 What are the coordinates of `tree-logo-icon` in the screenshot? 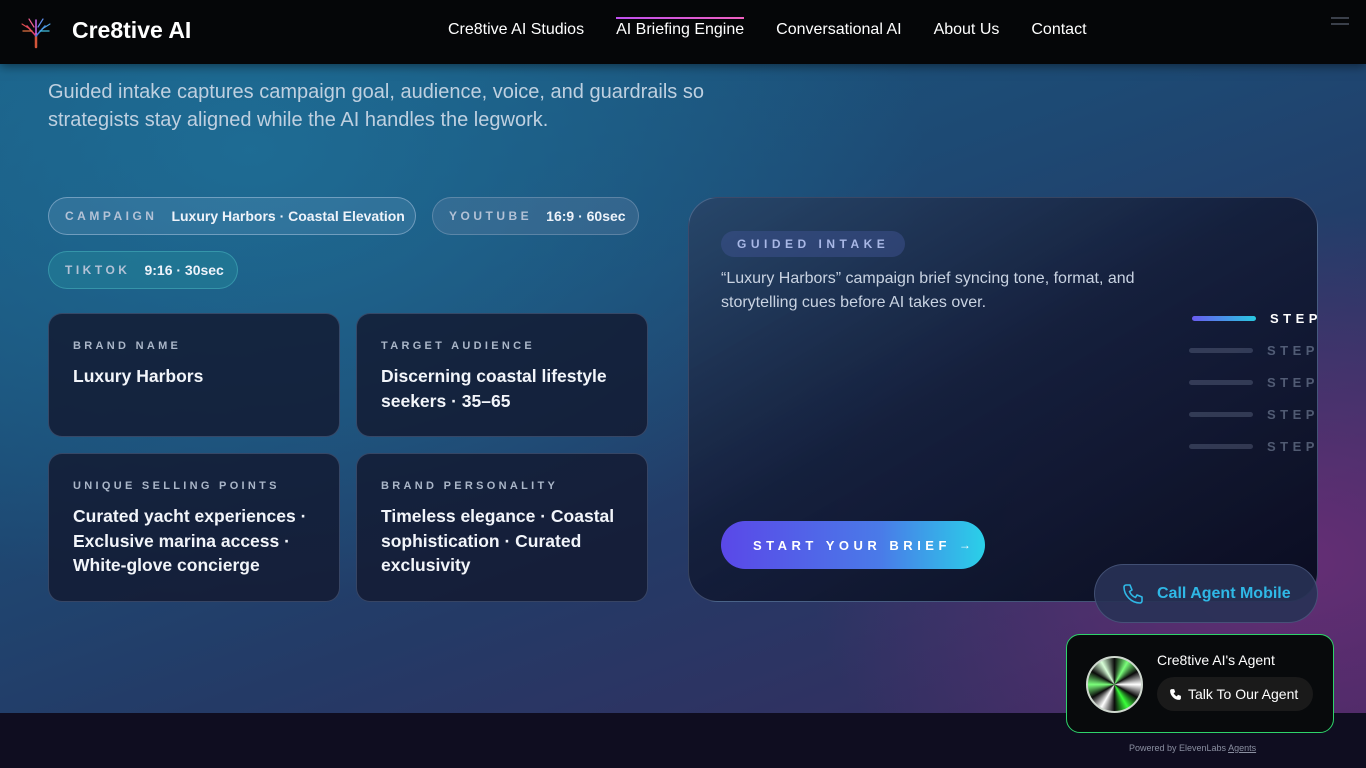 It's located at (36, 32).